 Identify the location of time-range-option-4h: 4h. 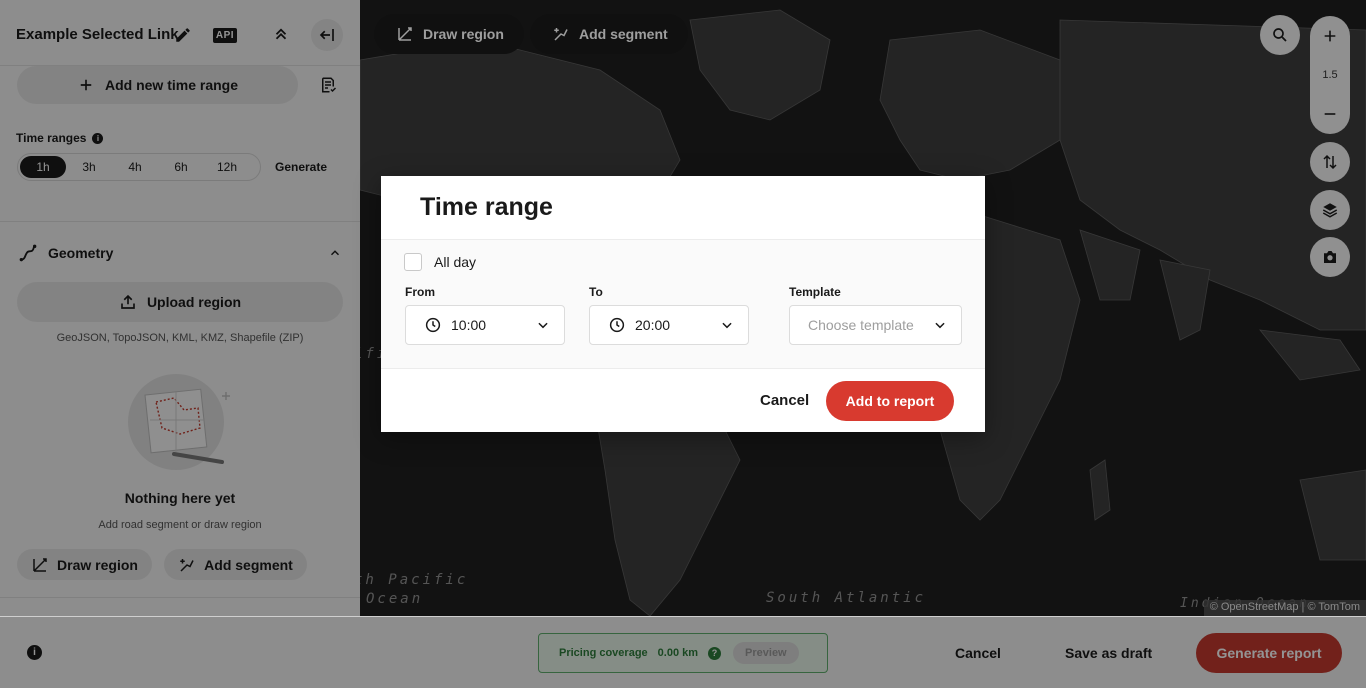
(135, 167).